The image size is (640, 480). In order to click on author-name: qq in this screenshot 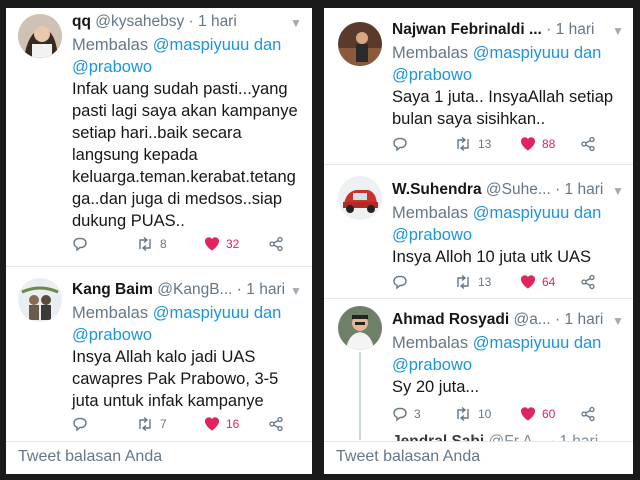, I will do `click(81, 21)`.